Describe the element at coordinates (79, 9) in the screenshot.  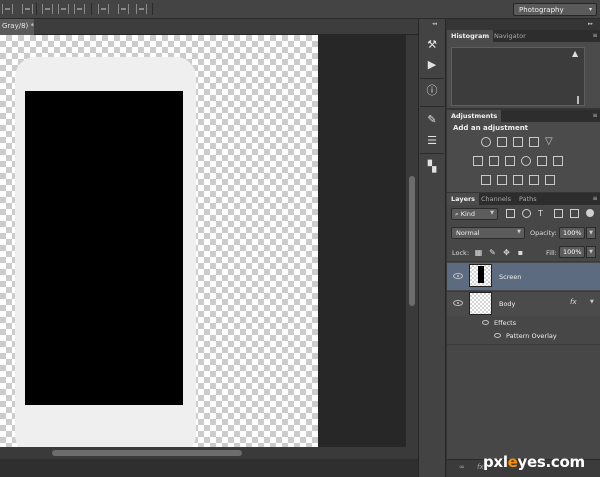
I see `distribute-bottom-icon` at that location.